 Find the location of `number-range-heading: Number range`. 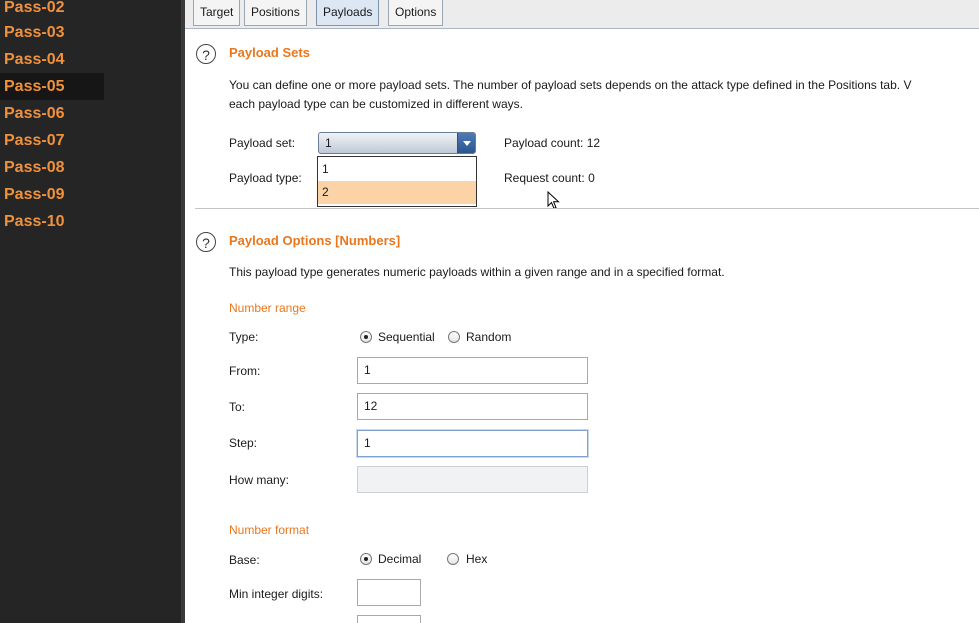

number-range-heading: Number range is located at coordinates (267, 308).